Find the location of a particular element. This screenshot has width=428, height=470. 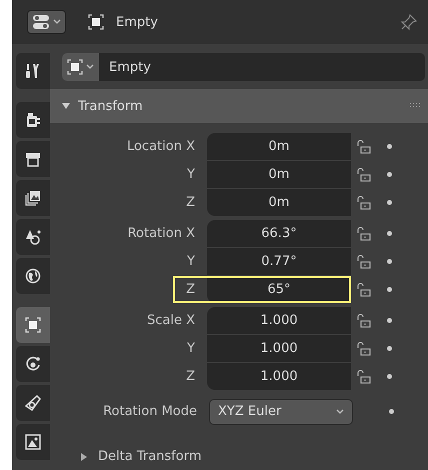

printer-icon is located at coordinates (33, 159).